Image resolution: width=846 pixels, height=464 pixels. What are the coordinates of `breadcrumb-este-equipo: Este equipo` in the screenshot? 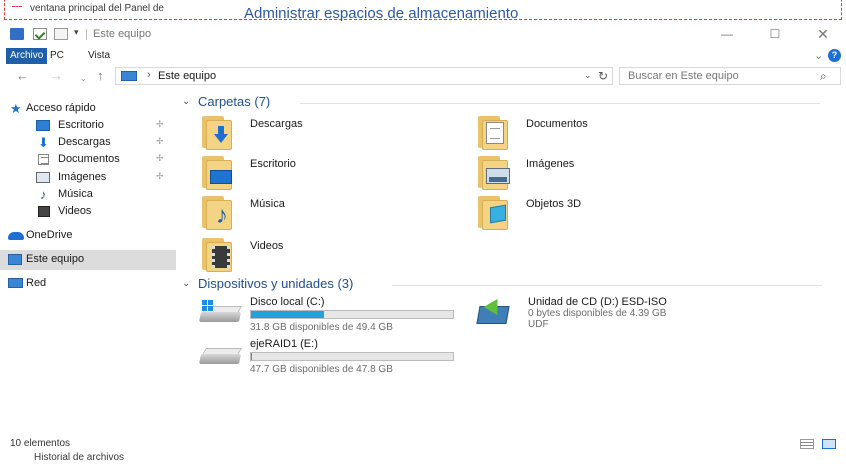 It's located at (187, 76).